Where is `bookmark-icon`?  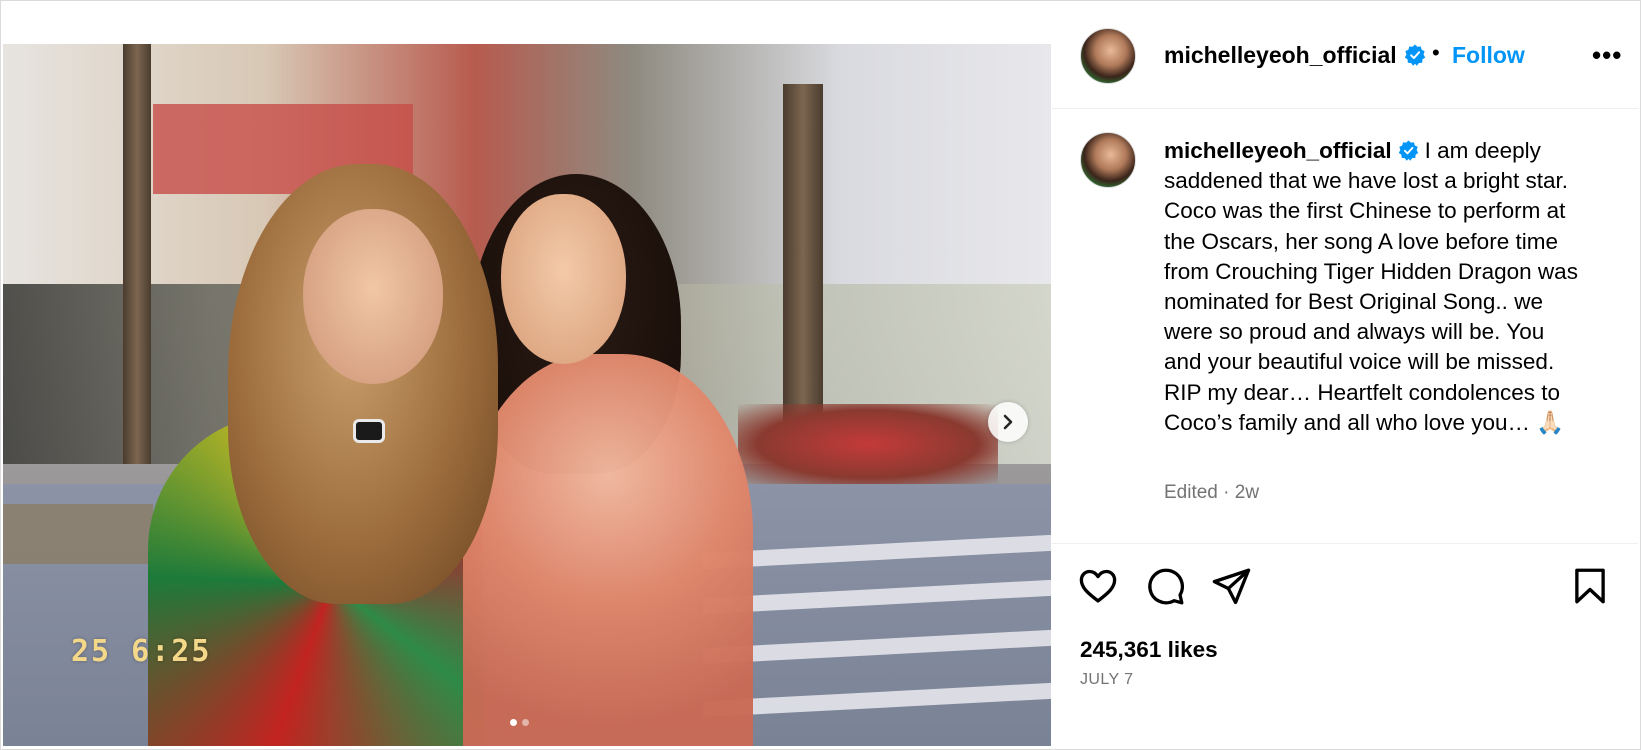 bookmark-icon is located at coordinates (1590, 586).